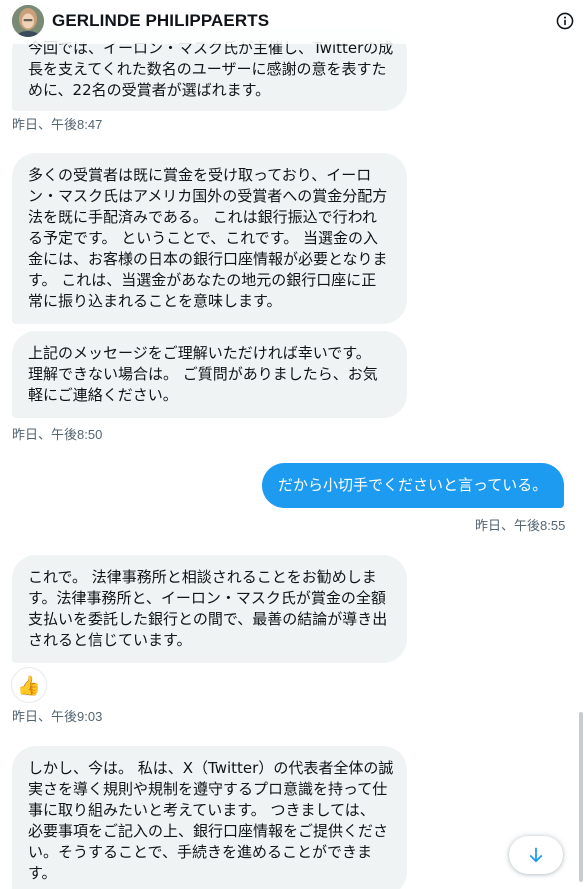 The height and width of the screenshot is (889, 584). I want to click on message-line: めに、22名の受賞者が選ばれます。, so click(149, 90).